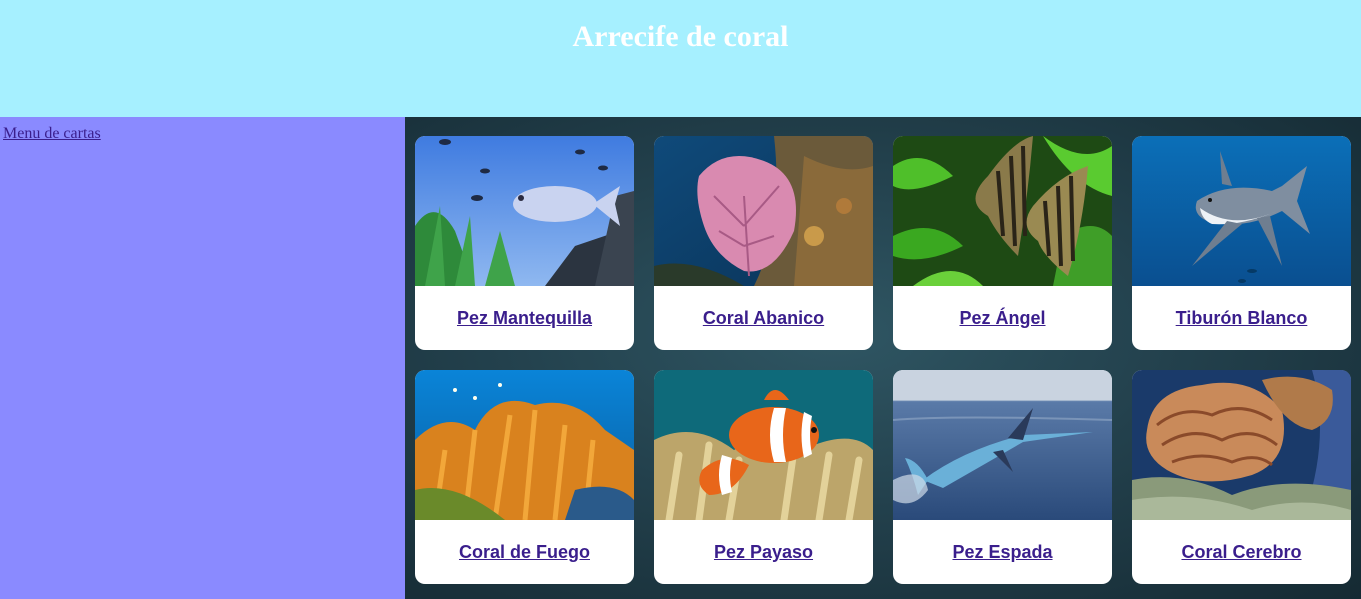 The height and width of the screenshot is (599, 1361). What do you see at coordinates (763, 211) in the screenshot?
I see `sea-fan-coral-image` at bounding box center [763, 211].